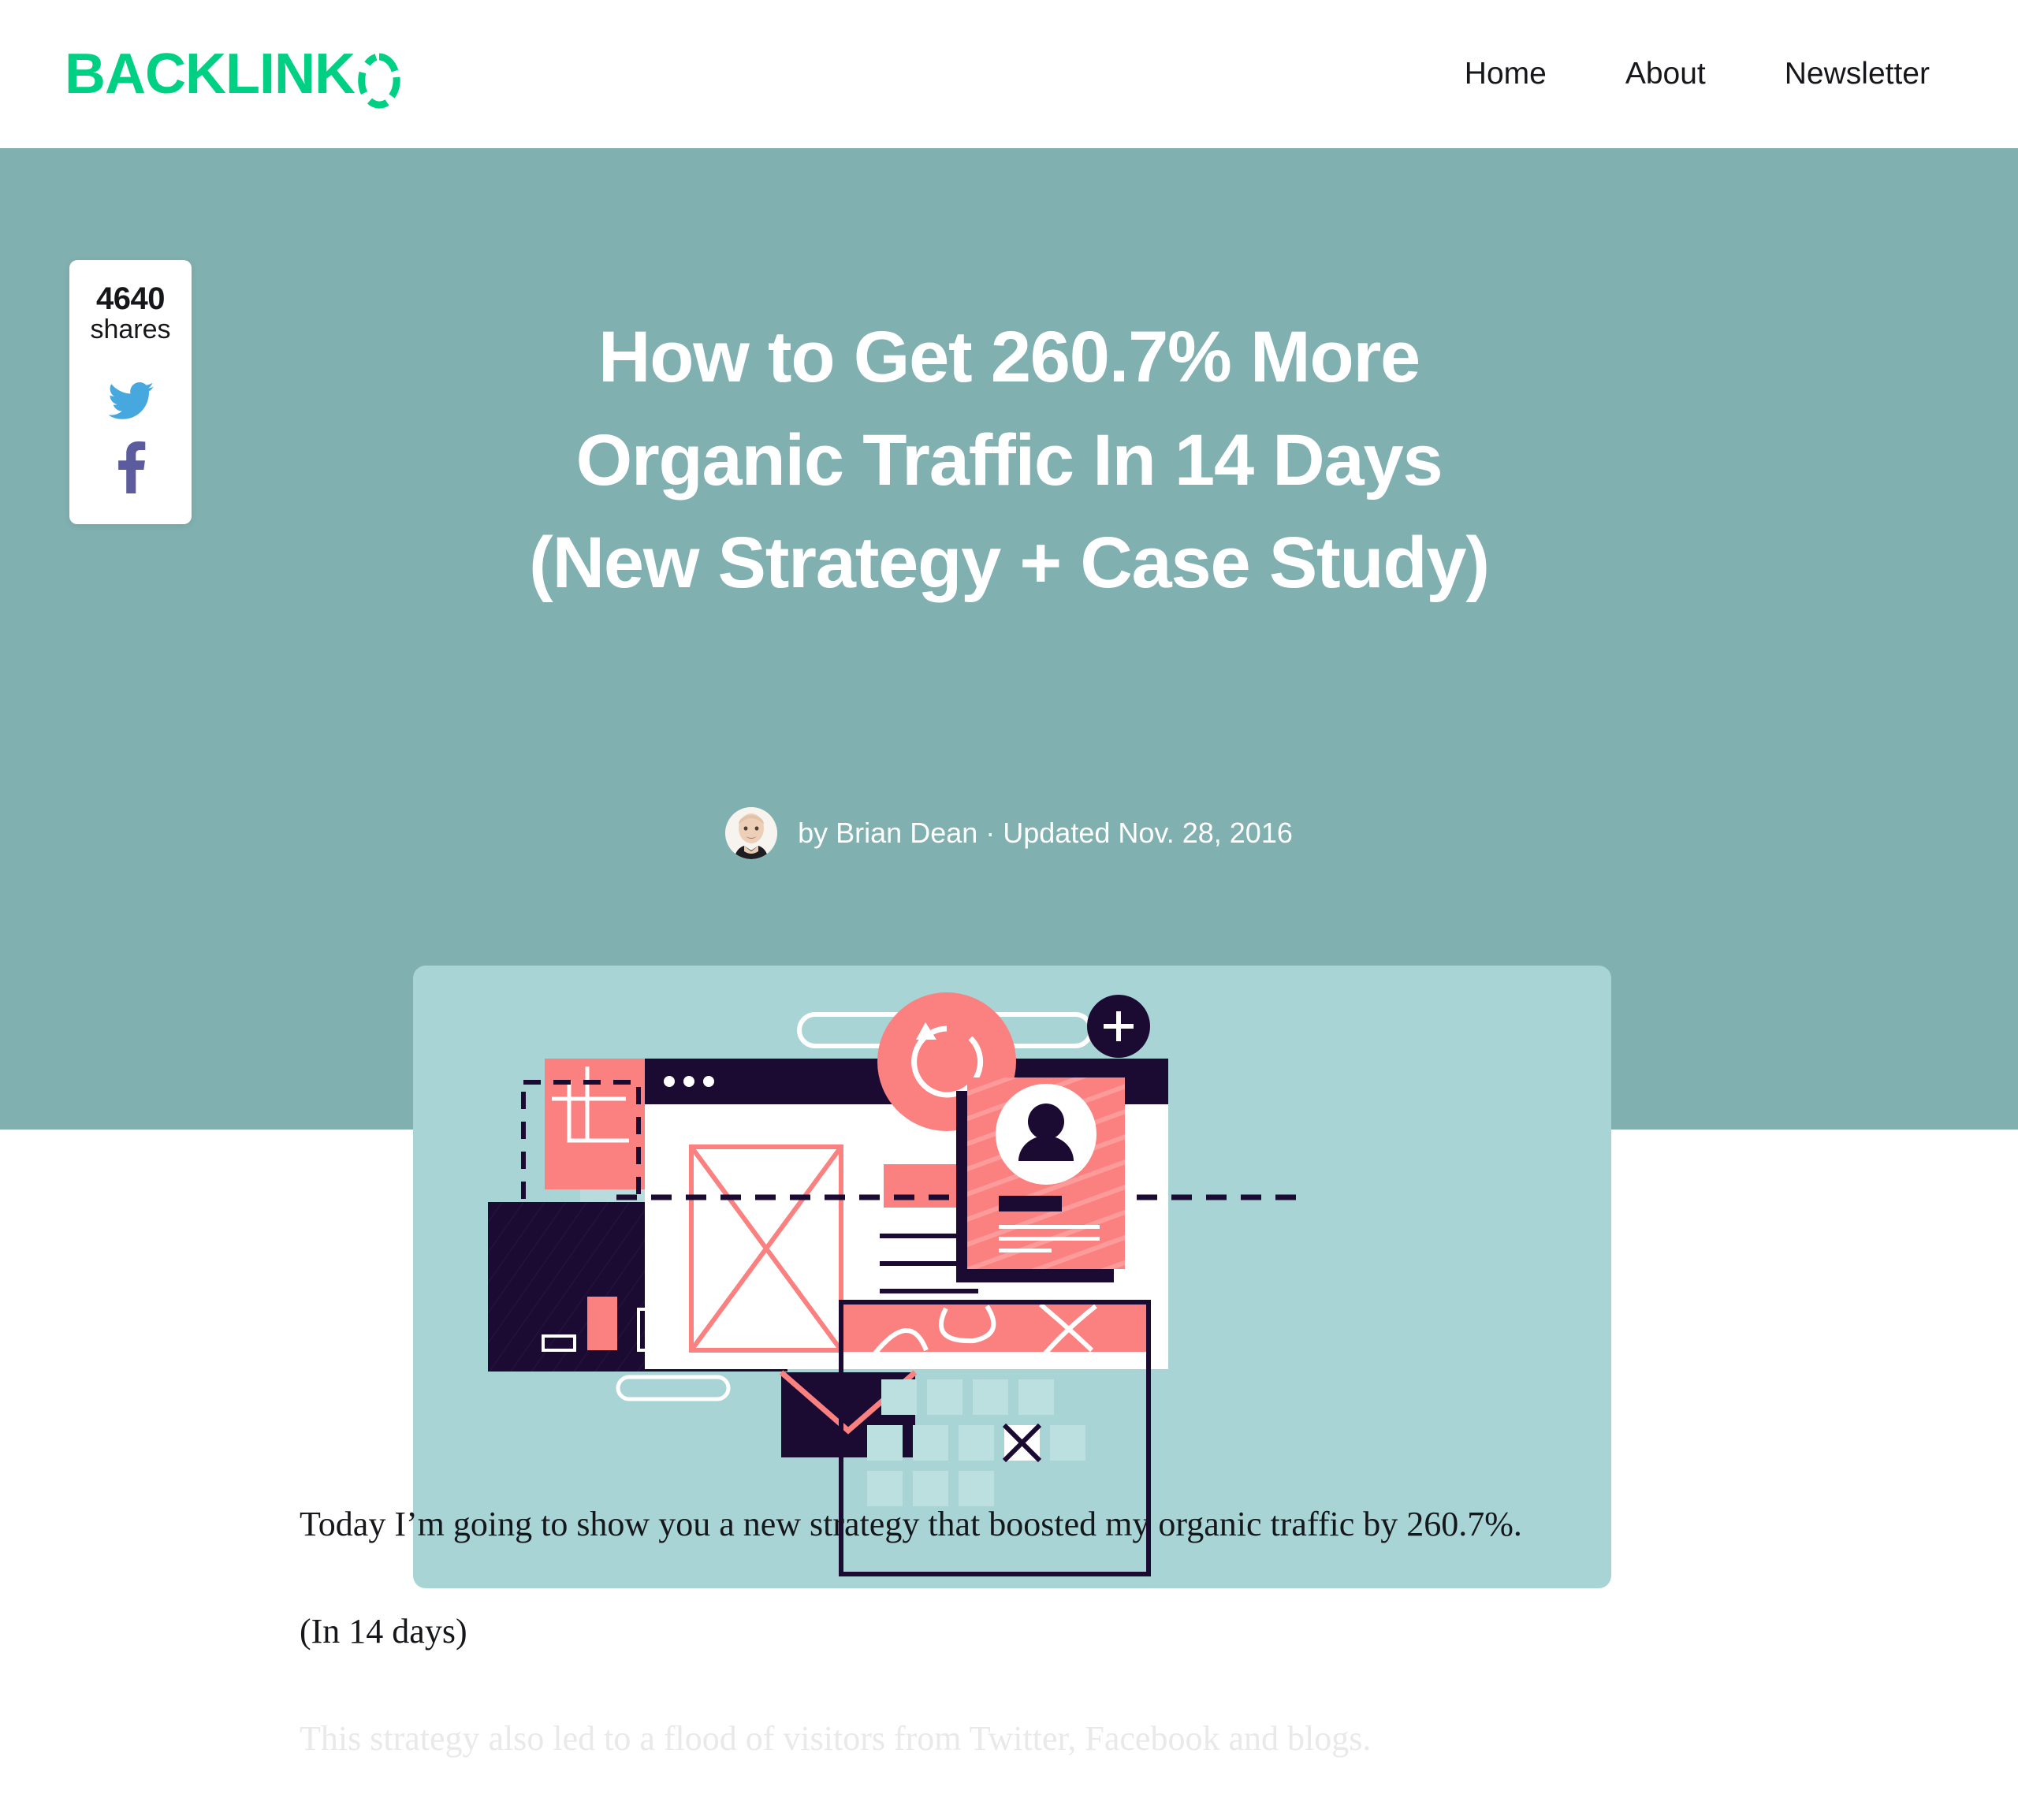 Image resolution: width=2018 pixels, height=1820 pixels. What do you see at coordinates (1506, 74) in the screenshot?
I see `nav-link-home: Home` at bounding box center [1506, 74].